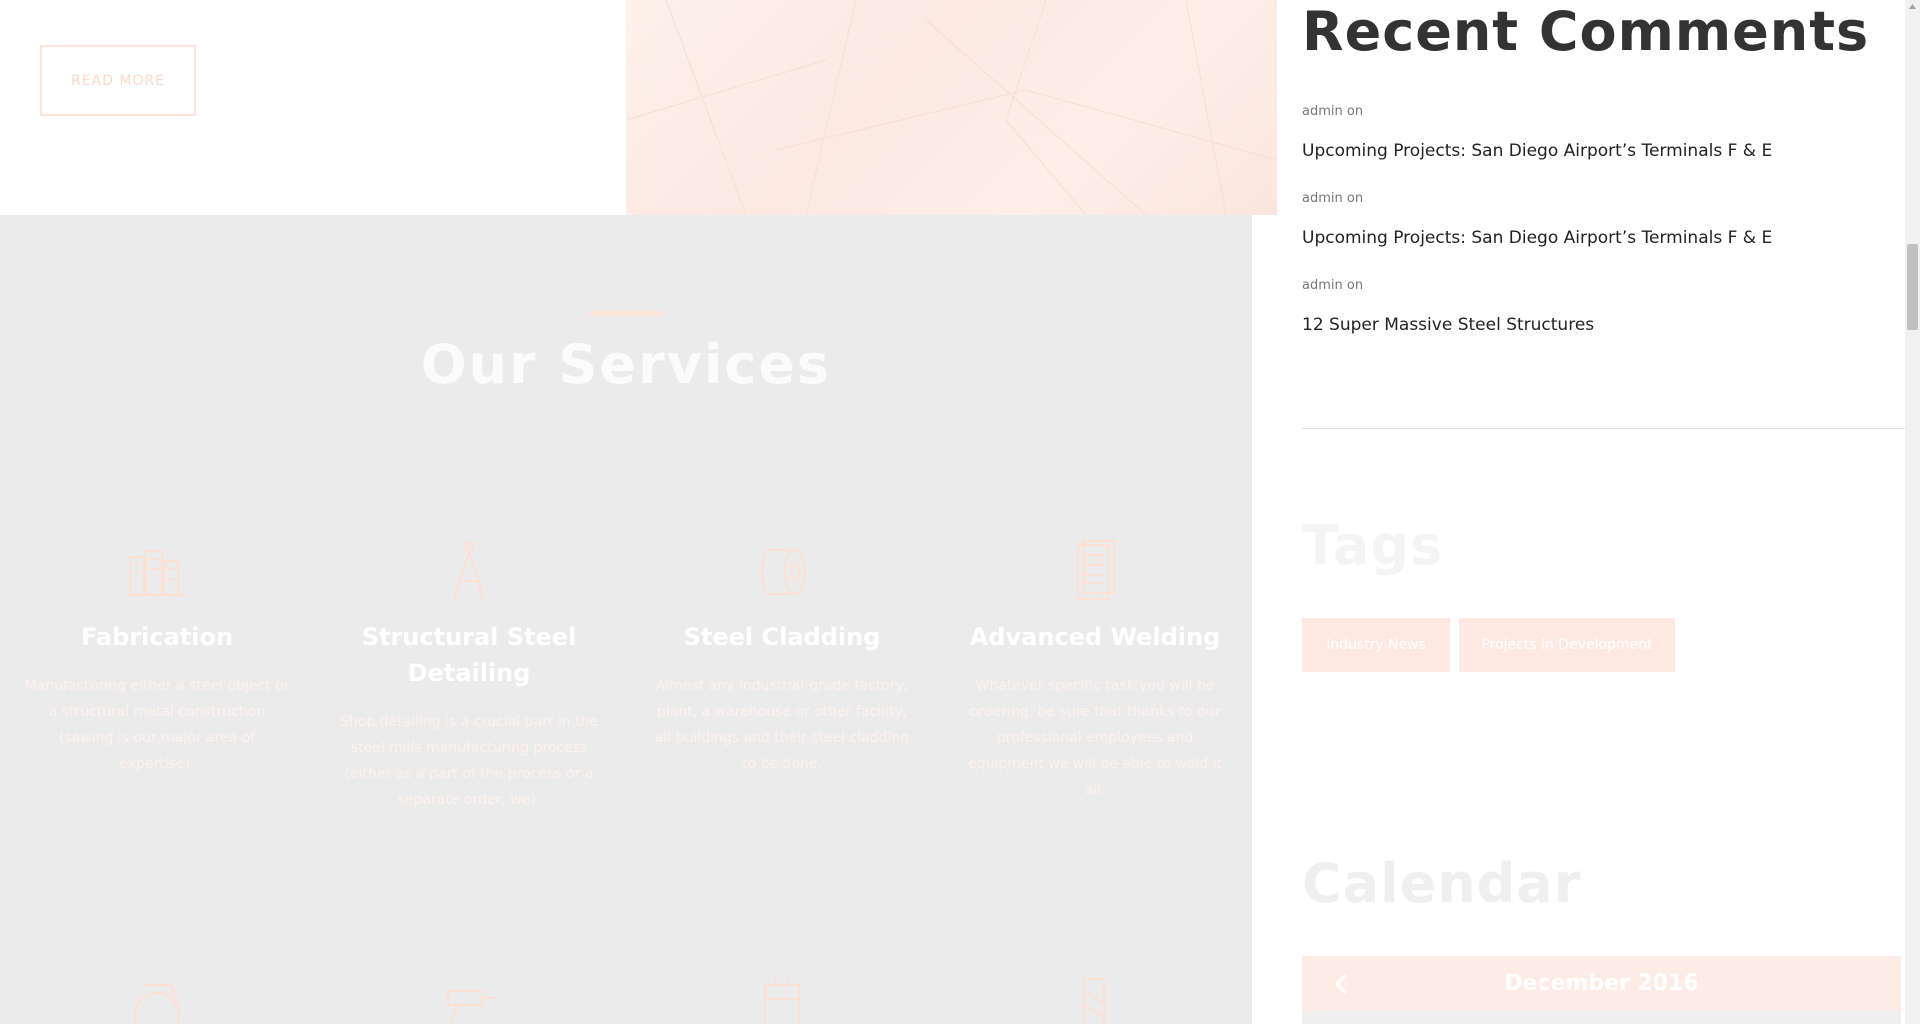 The width and height of the screenshot is (1920, 1024). I want to click on service-title: Advanced Welding, so click(1095, 637).